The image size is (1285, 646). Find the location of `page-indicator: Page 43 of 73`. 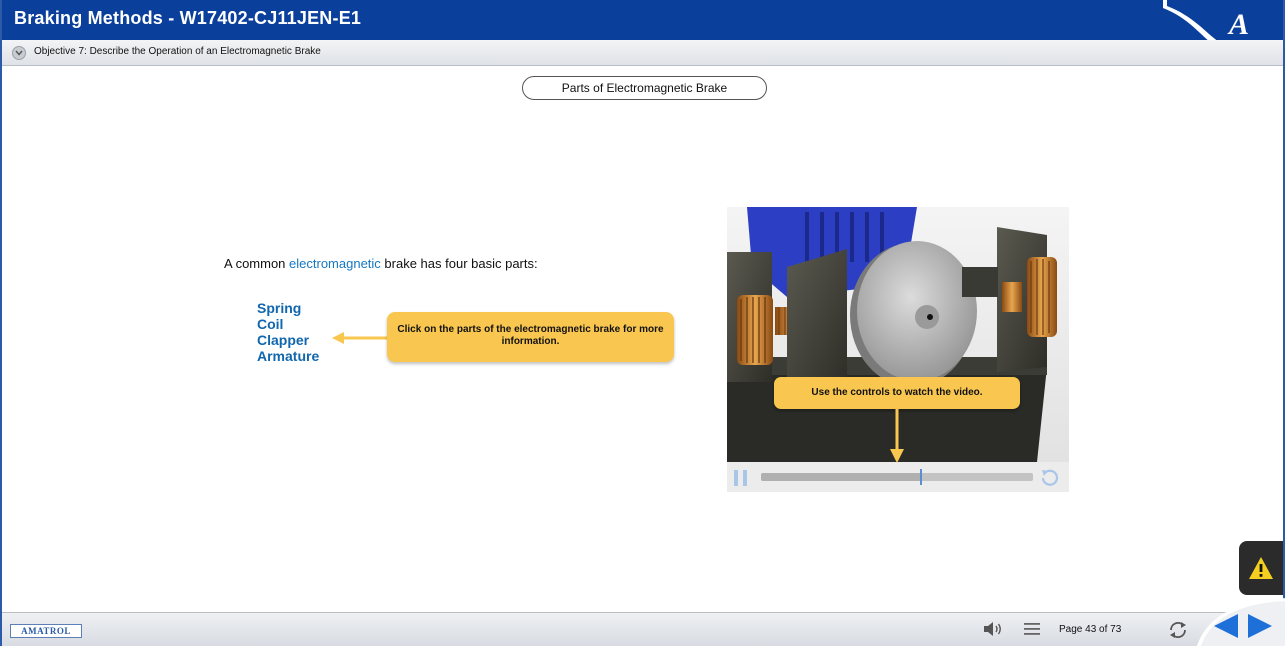

page-indicator: Page 43 of 73 is located at coordinates (1090, 629).